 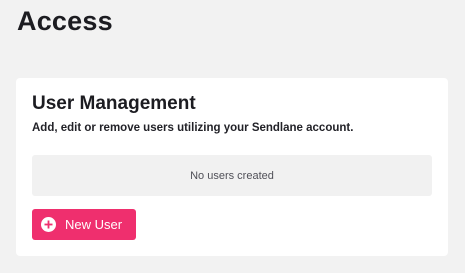 What do you see at coordinates (94, 224) in the screenshot?
I see `new-user-button-label: New User` at bounding box center [94, 224].